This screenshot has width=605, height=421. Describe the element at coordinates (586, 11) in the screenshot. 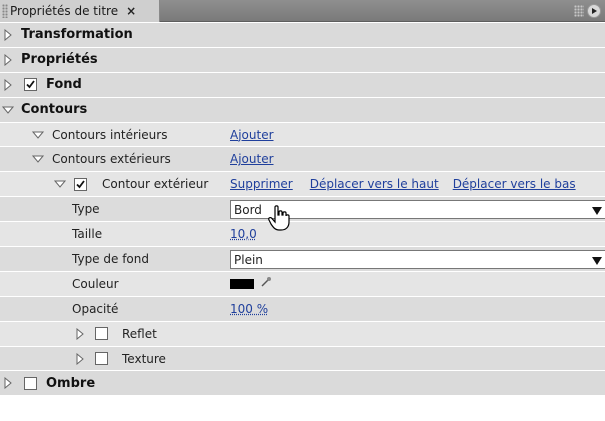

I see `panel-menu-button` at that location.